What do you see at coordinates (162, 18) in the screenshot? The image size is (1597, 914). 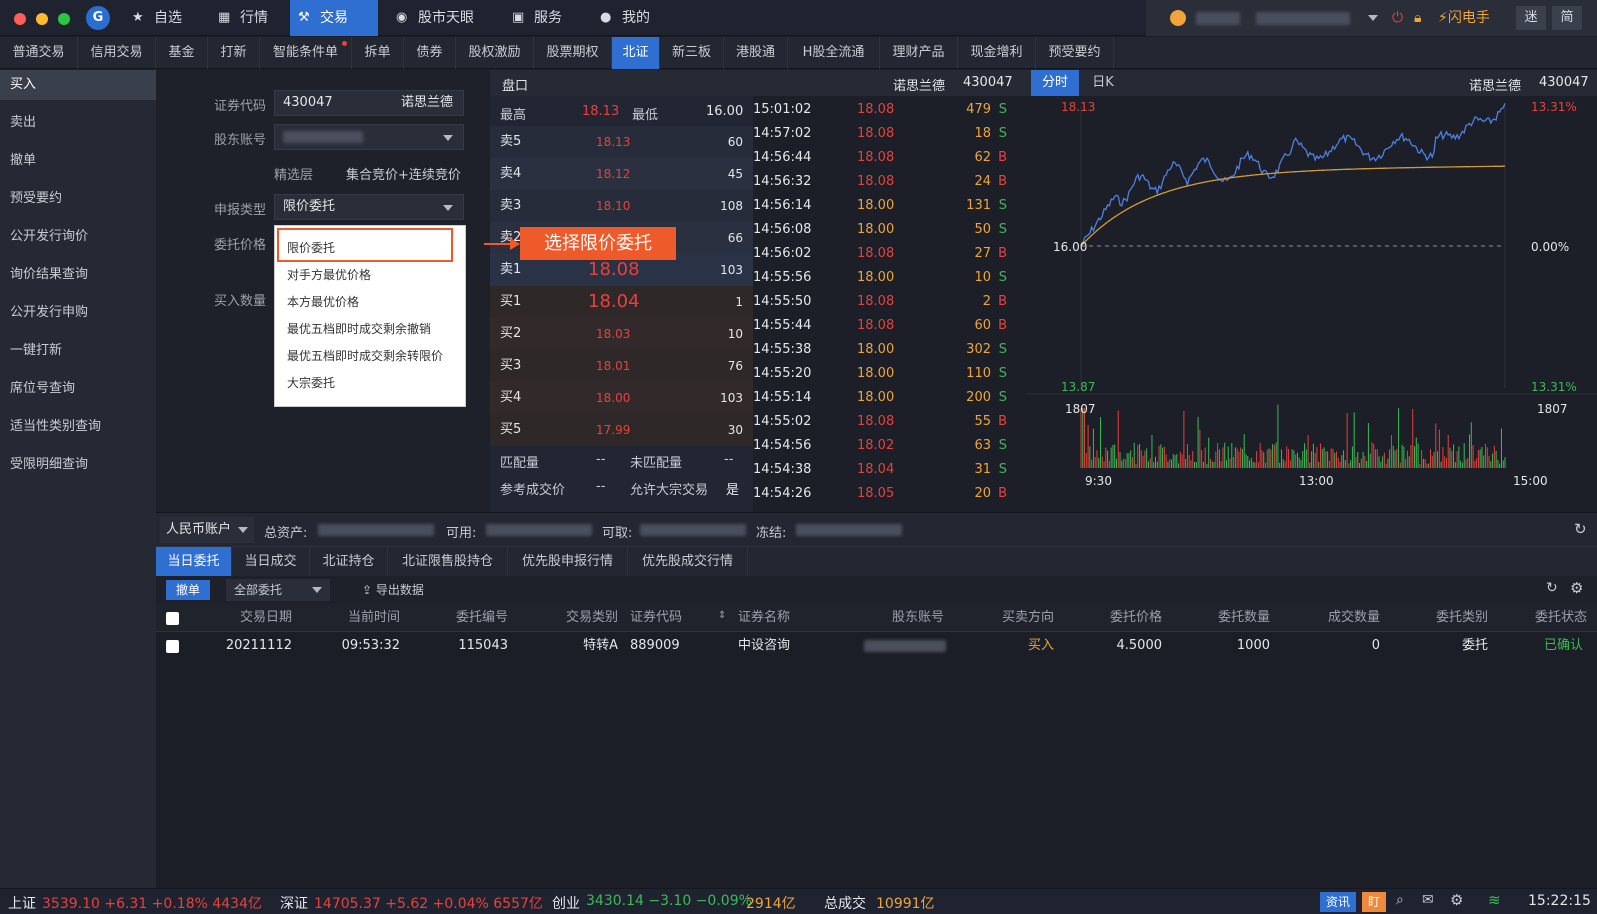 I see `nav-tab-watchlist: ★ 自选` at bounding box center [162, 18].